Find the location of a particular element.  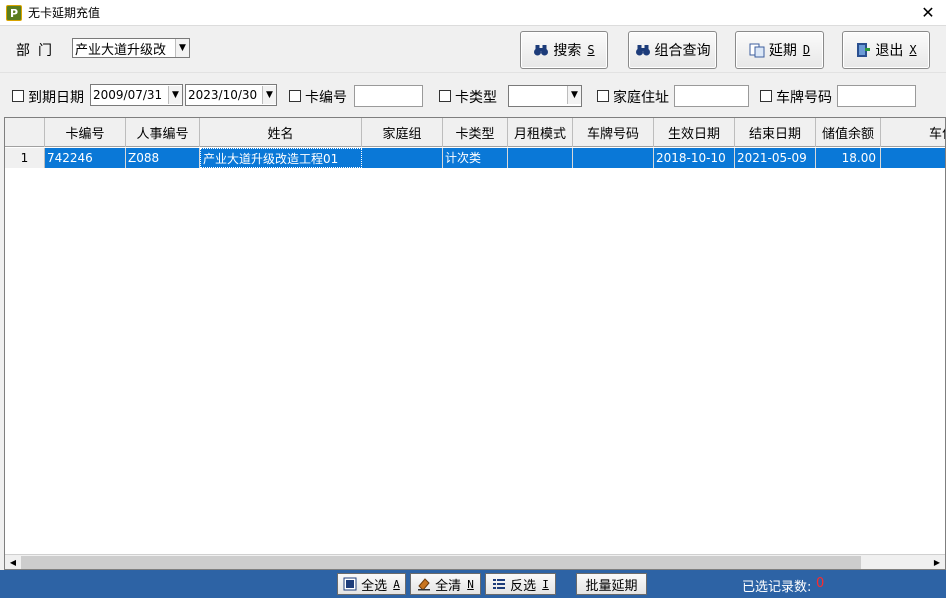

address-label: 家庭住址 is located at coordinates (641, 98).